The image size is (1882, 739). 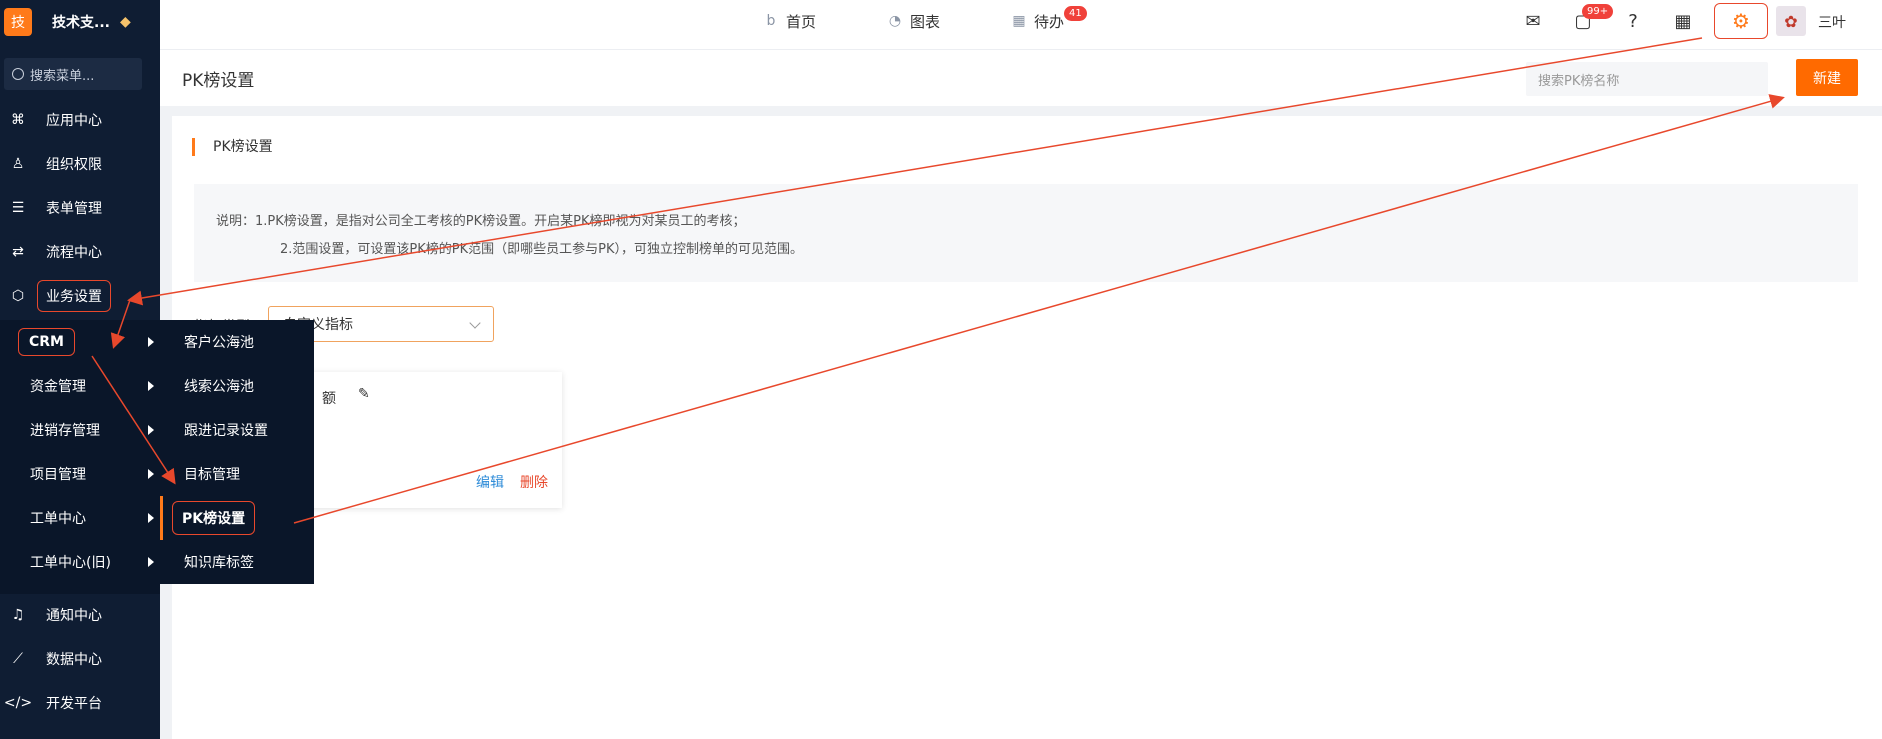 What do you see at coordinates (1579, 81) in the screenshot?
I see `pk-search-placeholder: 搜索PK榜名称` at bounding box center [1579, 81].